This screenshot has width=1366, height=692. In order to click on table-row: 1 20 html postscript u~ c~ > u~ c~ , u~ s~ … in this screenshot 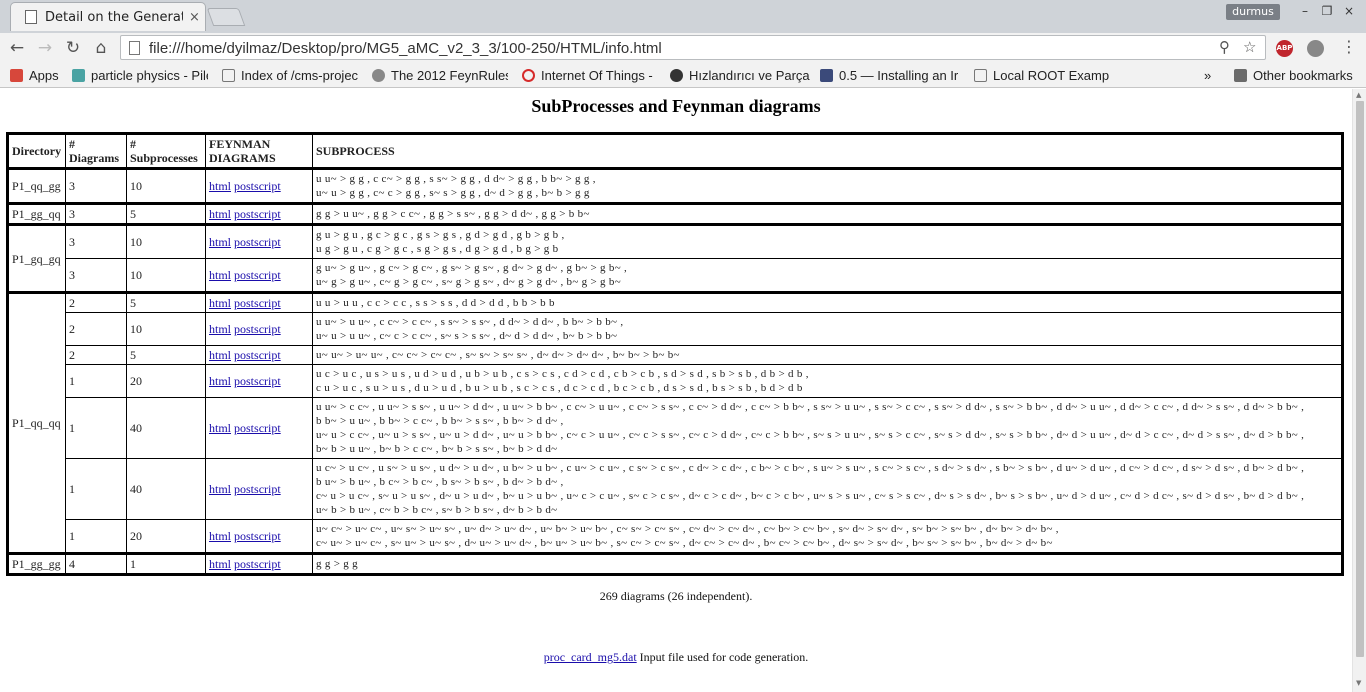, I will do `click(675, 536)`.